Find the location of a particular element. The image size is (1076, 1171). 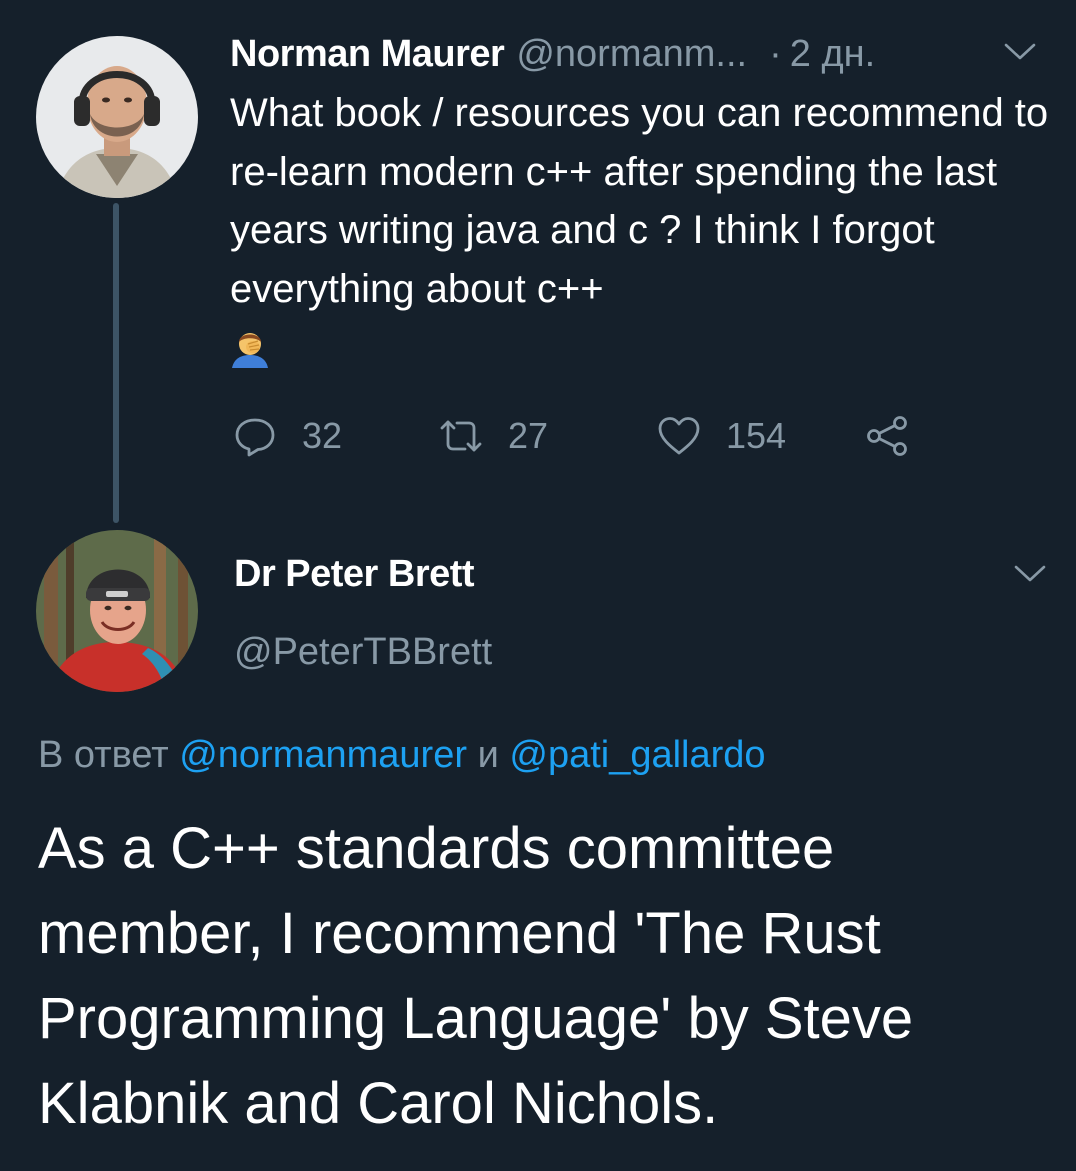

reply-context: В ответ @normanmaurer и @pati_gallardo is located at coordinates (402, 755).